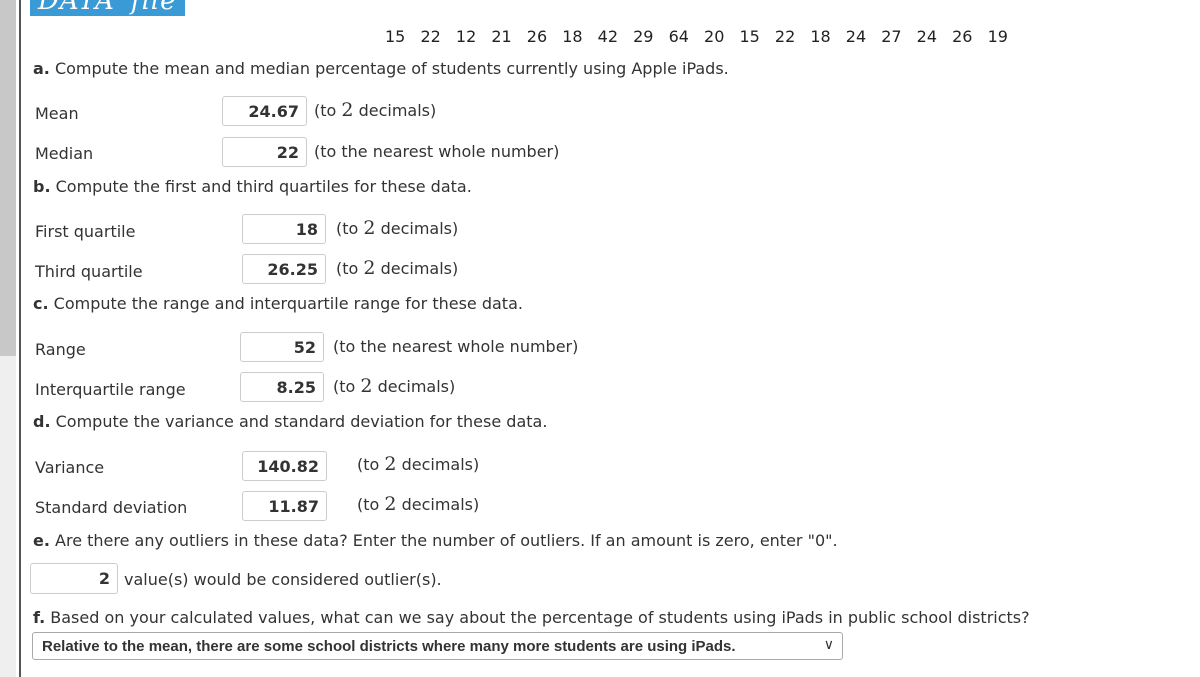 This screenshot has height=677, width=1200. I want to click on iqr-input: 8.25, so click(282, 387).